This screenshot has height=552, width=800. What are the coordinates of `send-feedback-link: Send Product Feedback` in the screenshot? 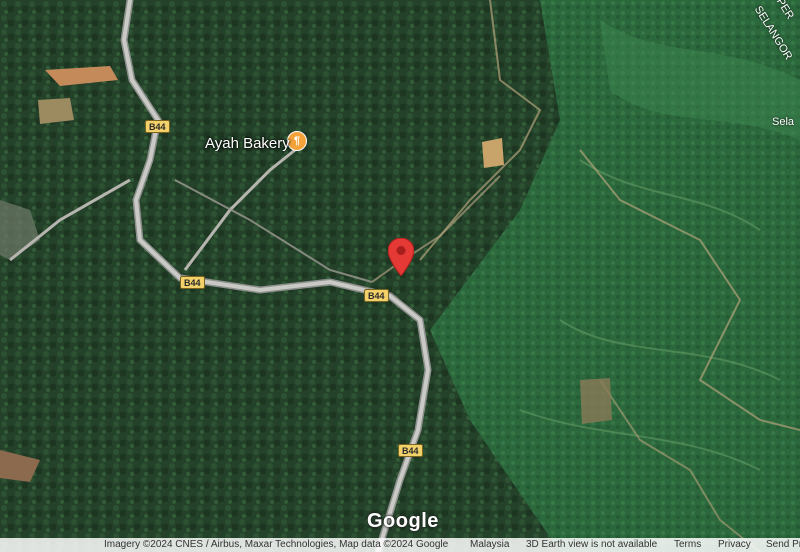 It's located at (783, 545).